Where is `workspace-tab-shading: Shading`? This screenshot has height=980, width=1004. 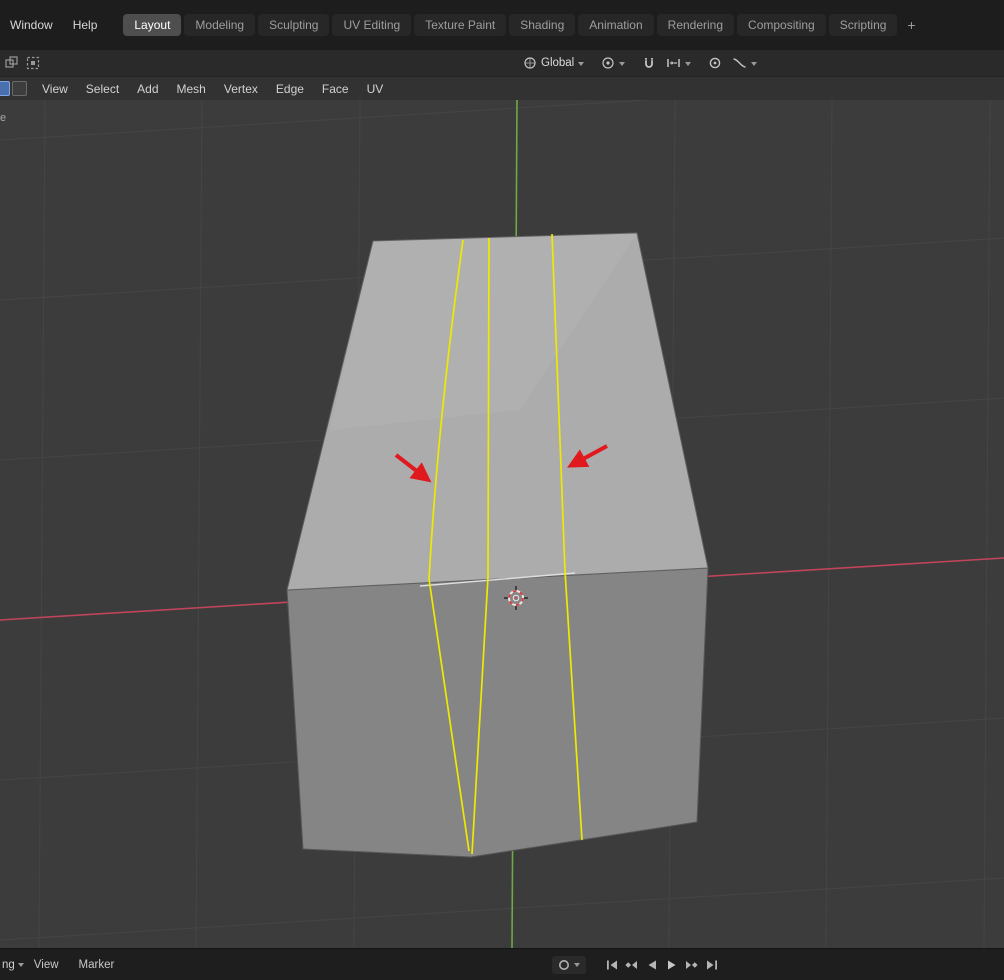 workspace-tab-shading: Shading is located at coordinates (542, 25).